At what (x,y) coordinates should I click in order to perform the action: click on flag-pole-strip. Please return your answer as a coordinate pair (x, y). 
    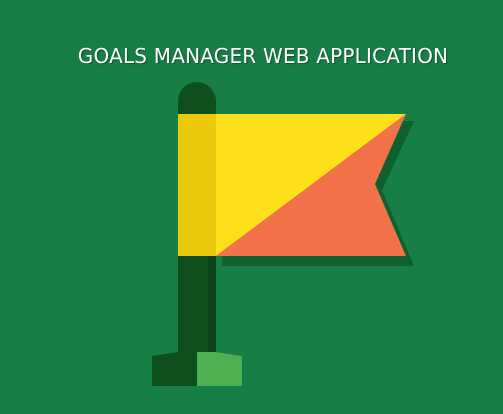
    Looking at the image, I should click on (197, 185).